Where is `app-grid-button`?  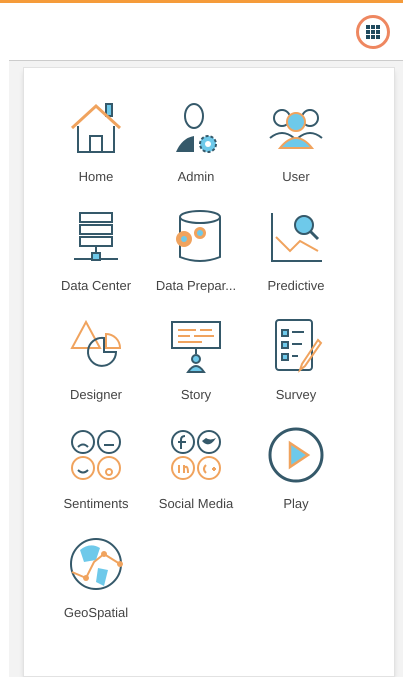 app-grid-button is located at coordinates (373, 31).